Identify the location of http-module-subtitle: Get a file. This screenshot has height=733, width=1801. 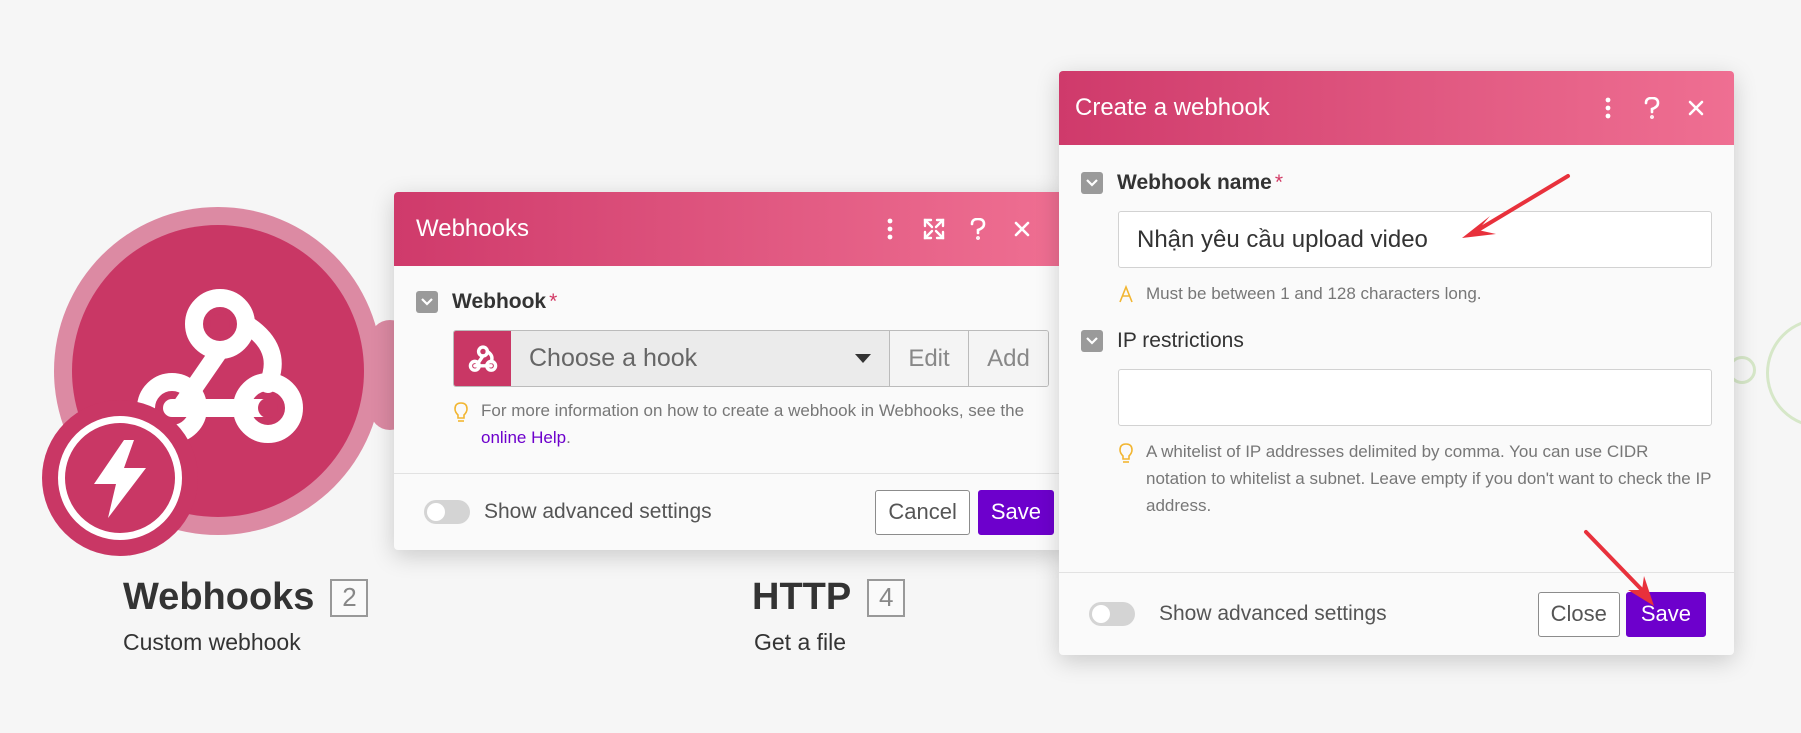
(800, 642).